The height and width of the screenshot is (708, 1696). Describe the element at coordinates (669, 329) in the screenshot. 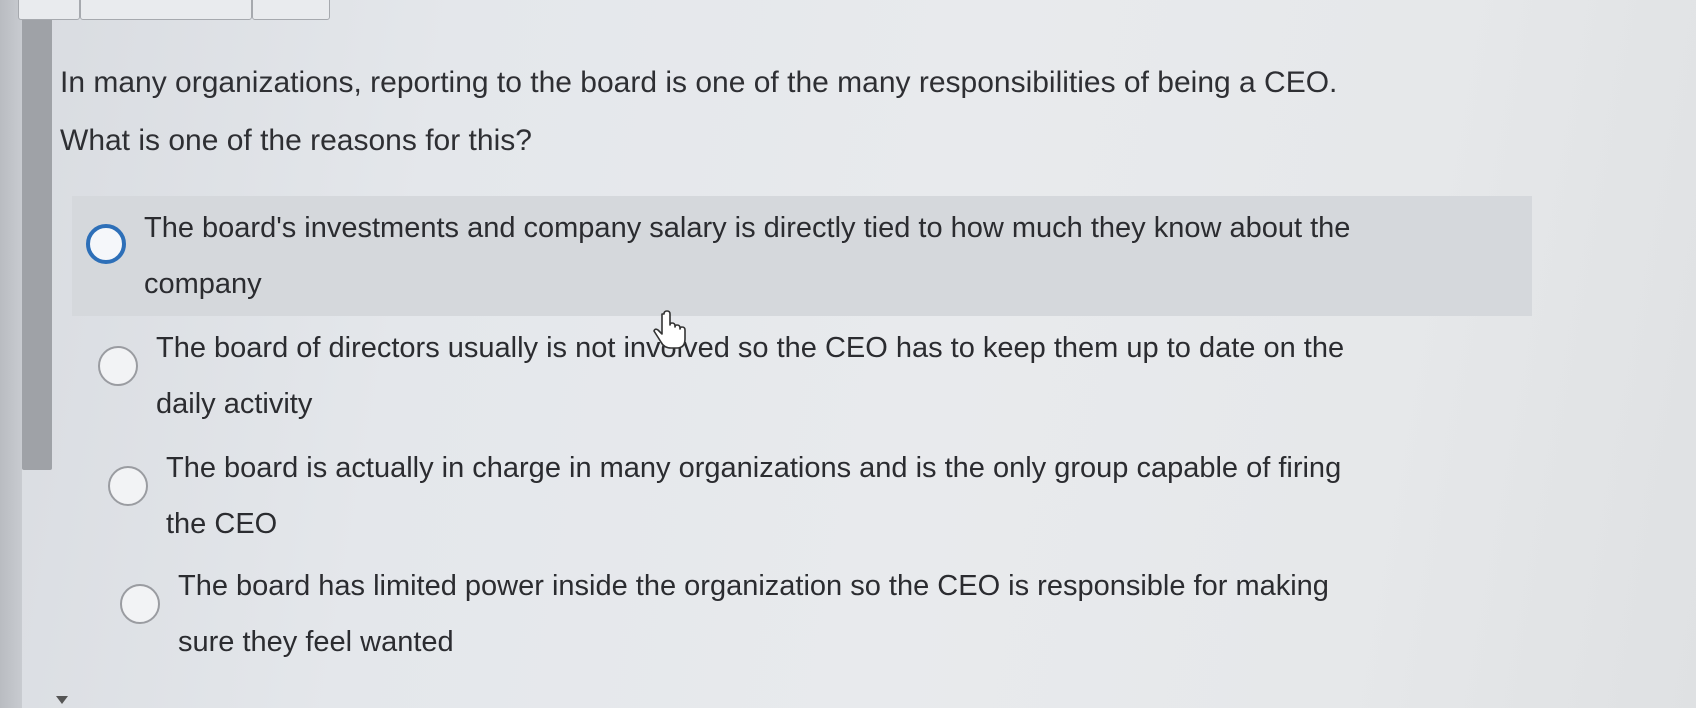

I see `hand-pointer-icon` at that location.